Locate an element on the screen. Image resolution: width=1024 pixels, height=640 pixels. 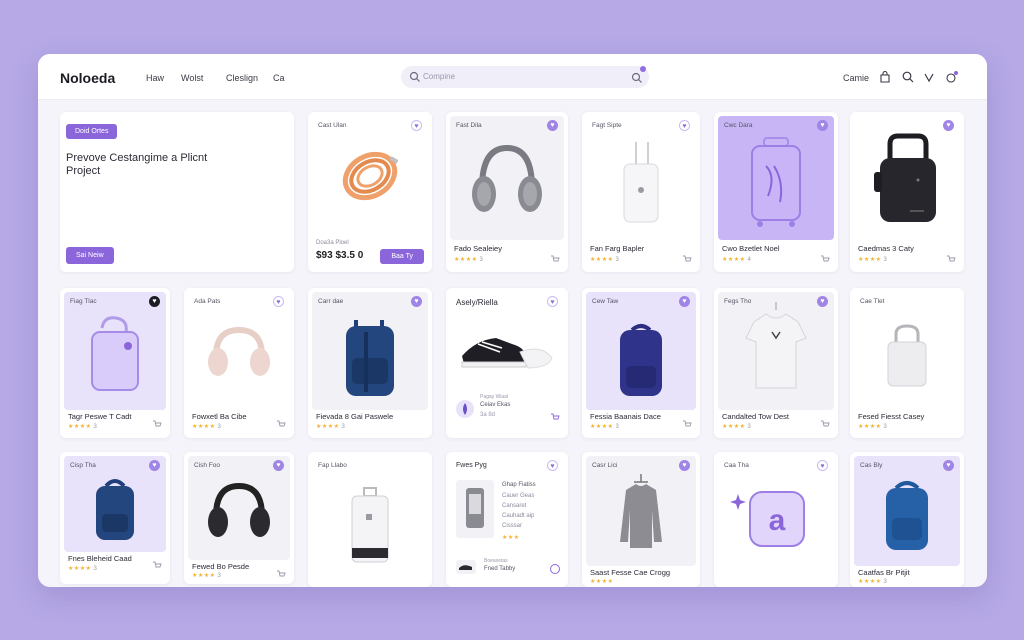
spec-item: Cisssar is located at coordinates (512, 526).